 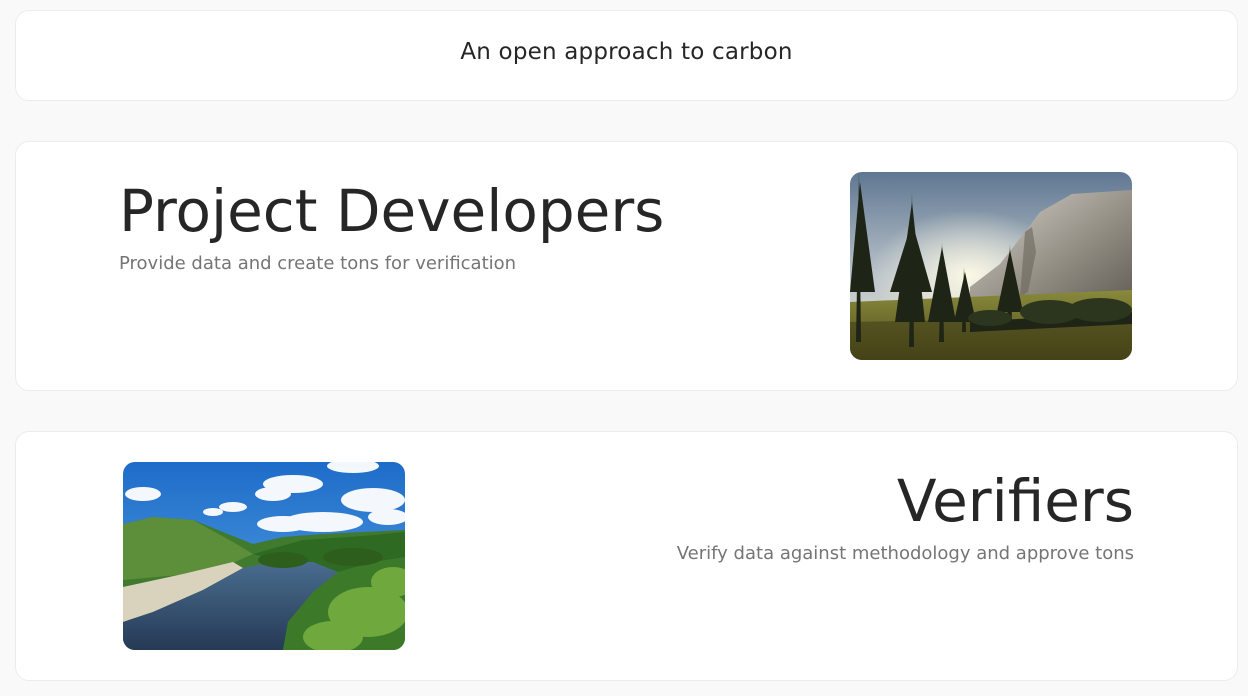 I want to click on header-card: An open approach to carbon, so click(x=626, y=55).